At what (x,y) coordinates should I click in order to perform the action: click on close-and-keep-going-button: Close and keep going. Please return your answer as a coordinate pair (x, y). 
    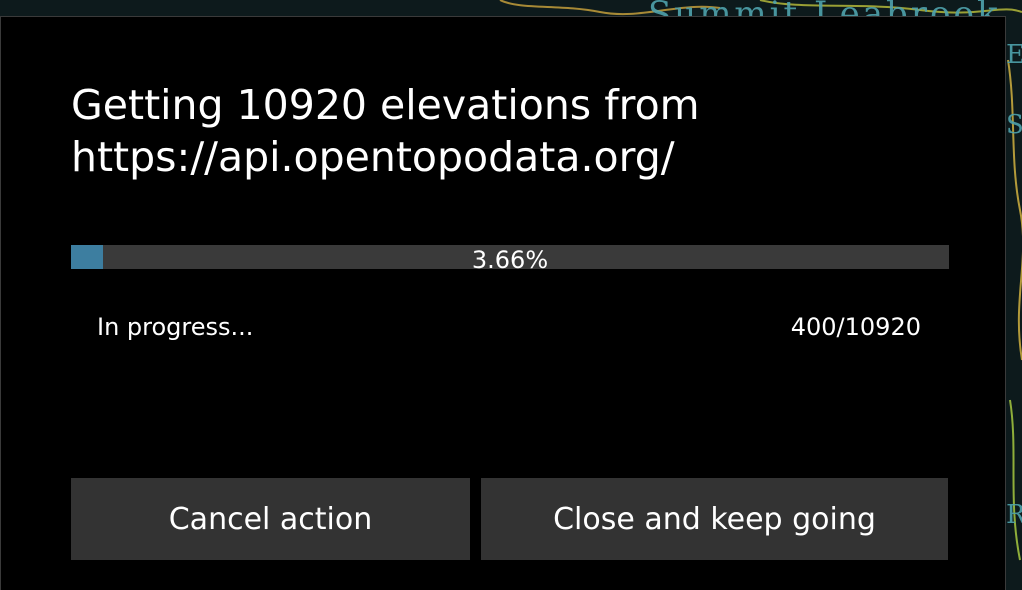
    Looking at the image, I should click on (714, 519).